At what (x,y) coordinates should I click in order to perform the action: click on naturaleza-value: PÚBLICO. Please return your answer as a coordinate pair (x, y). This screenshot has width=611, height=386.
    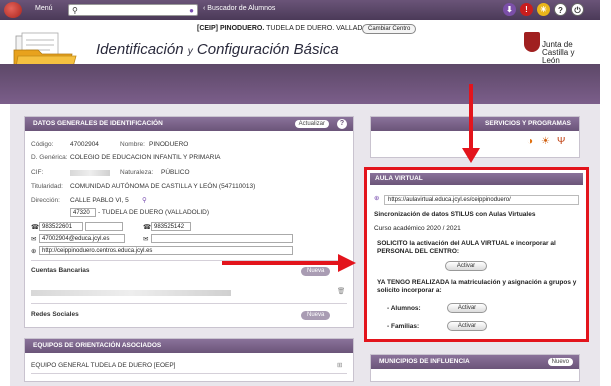
    Looking at the image, I should click on (175, 172).